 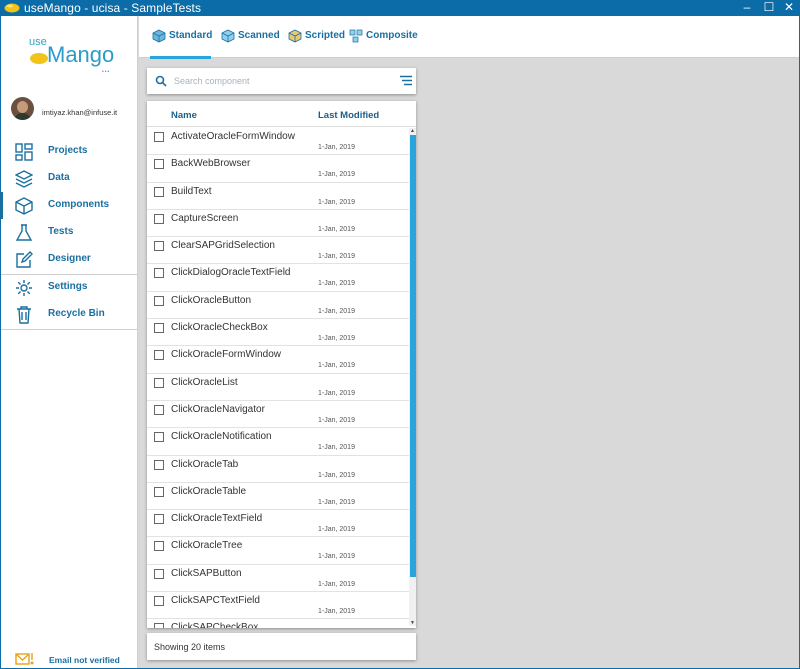 I want to click on edit-icon, so click(x=24, y=259).